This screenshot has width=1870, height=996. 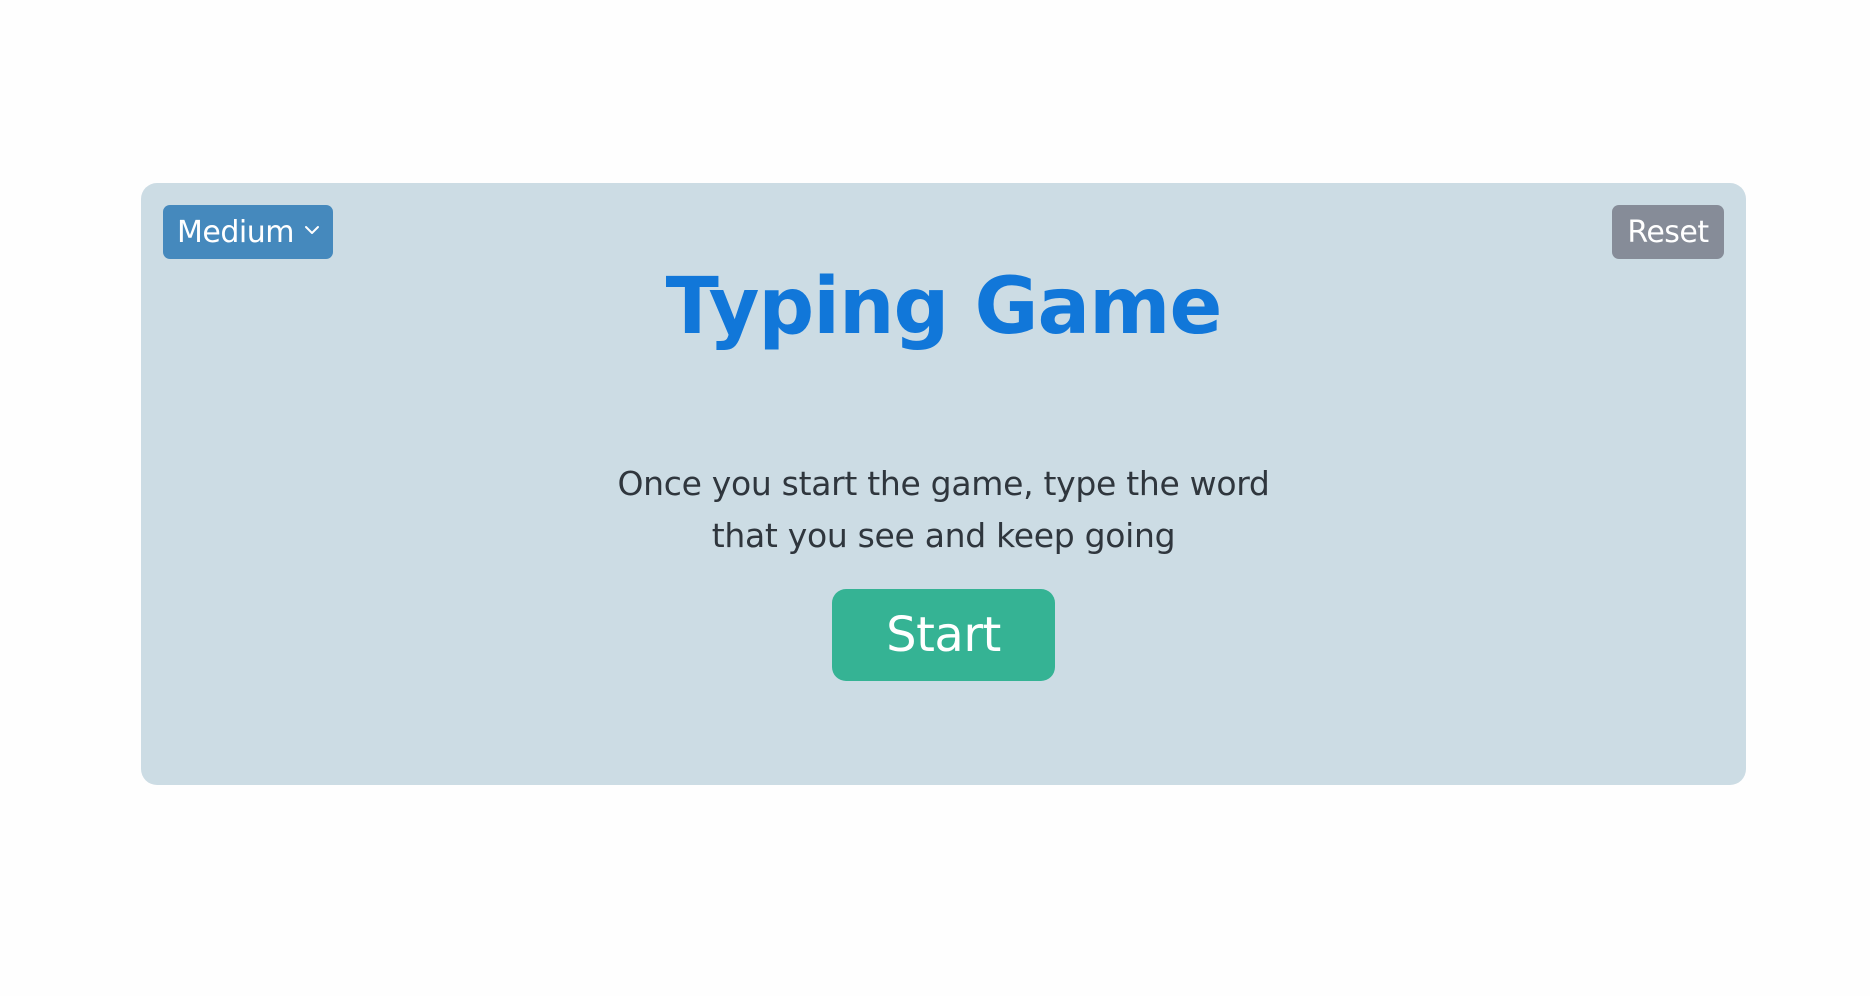 I want to click on start-button: Start, so click(x=943, y=635).